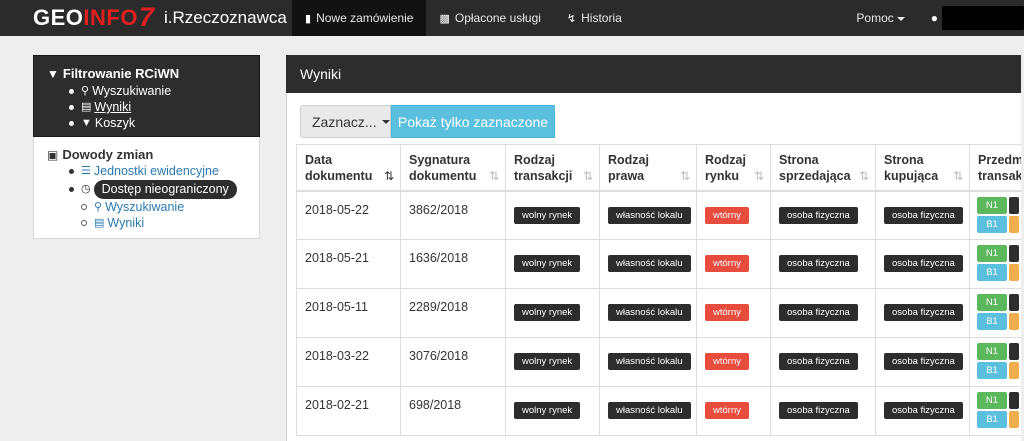  What do you see at coordinates (922, 168) in the screenshot?
I see `col-header-buyer: Strona kupująca ⇅` at bounding box center [922, 168].